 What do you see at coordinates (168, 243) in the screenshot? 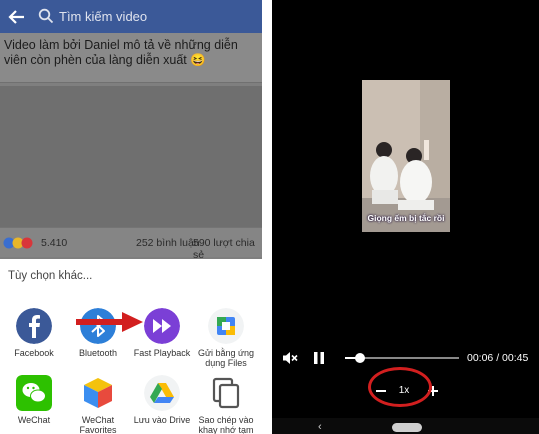
I see `comment-count: 252 bình luận` at bounding box center [168, 243].